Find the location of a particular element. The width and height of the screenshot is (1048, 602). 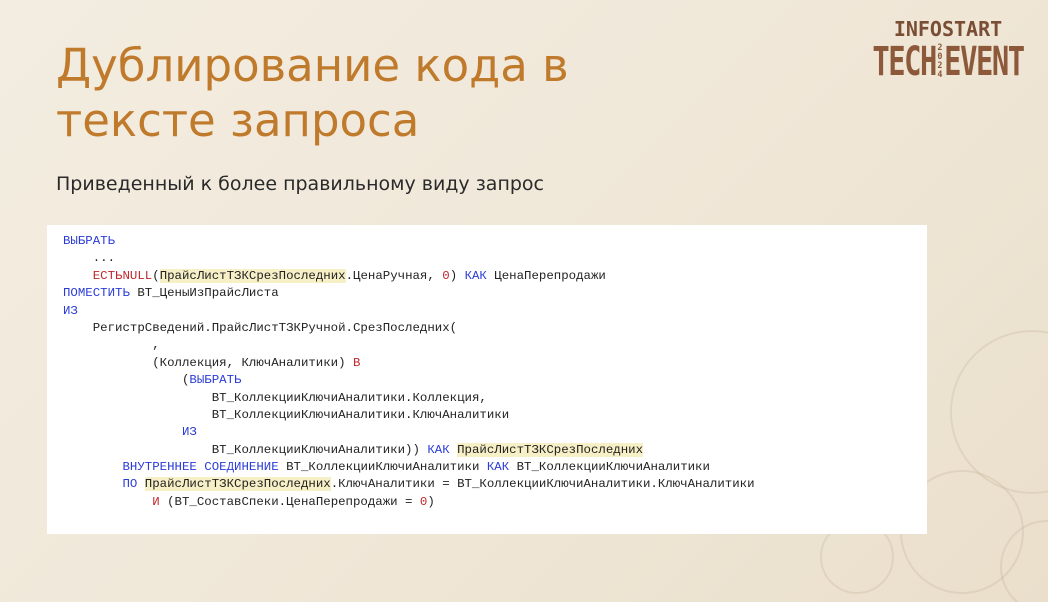

logo-event-word: EVENT is located at coordinates (984, 62).